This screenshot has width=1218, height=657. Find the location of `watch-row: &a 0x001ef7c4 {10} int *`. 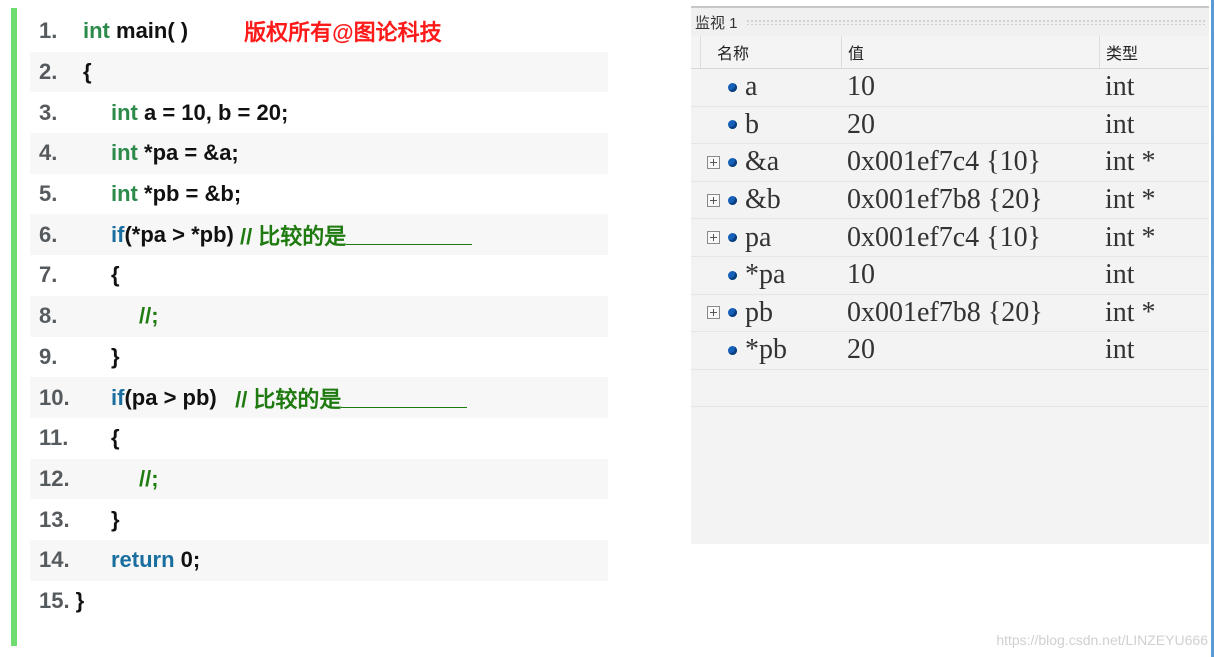

watch-row: &a 0x001ef7c4 {10} int * is located at coordinates (950, 163).